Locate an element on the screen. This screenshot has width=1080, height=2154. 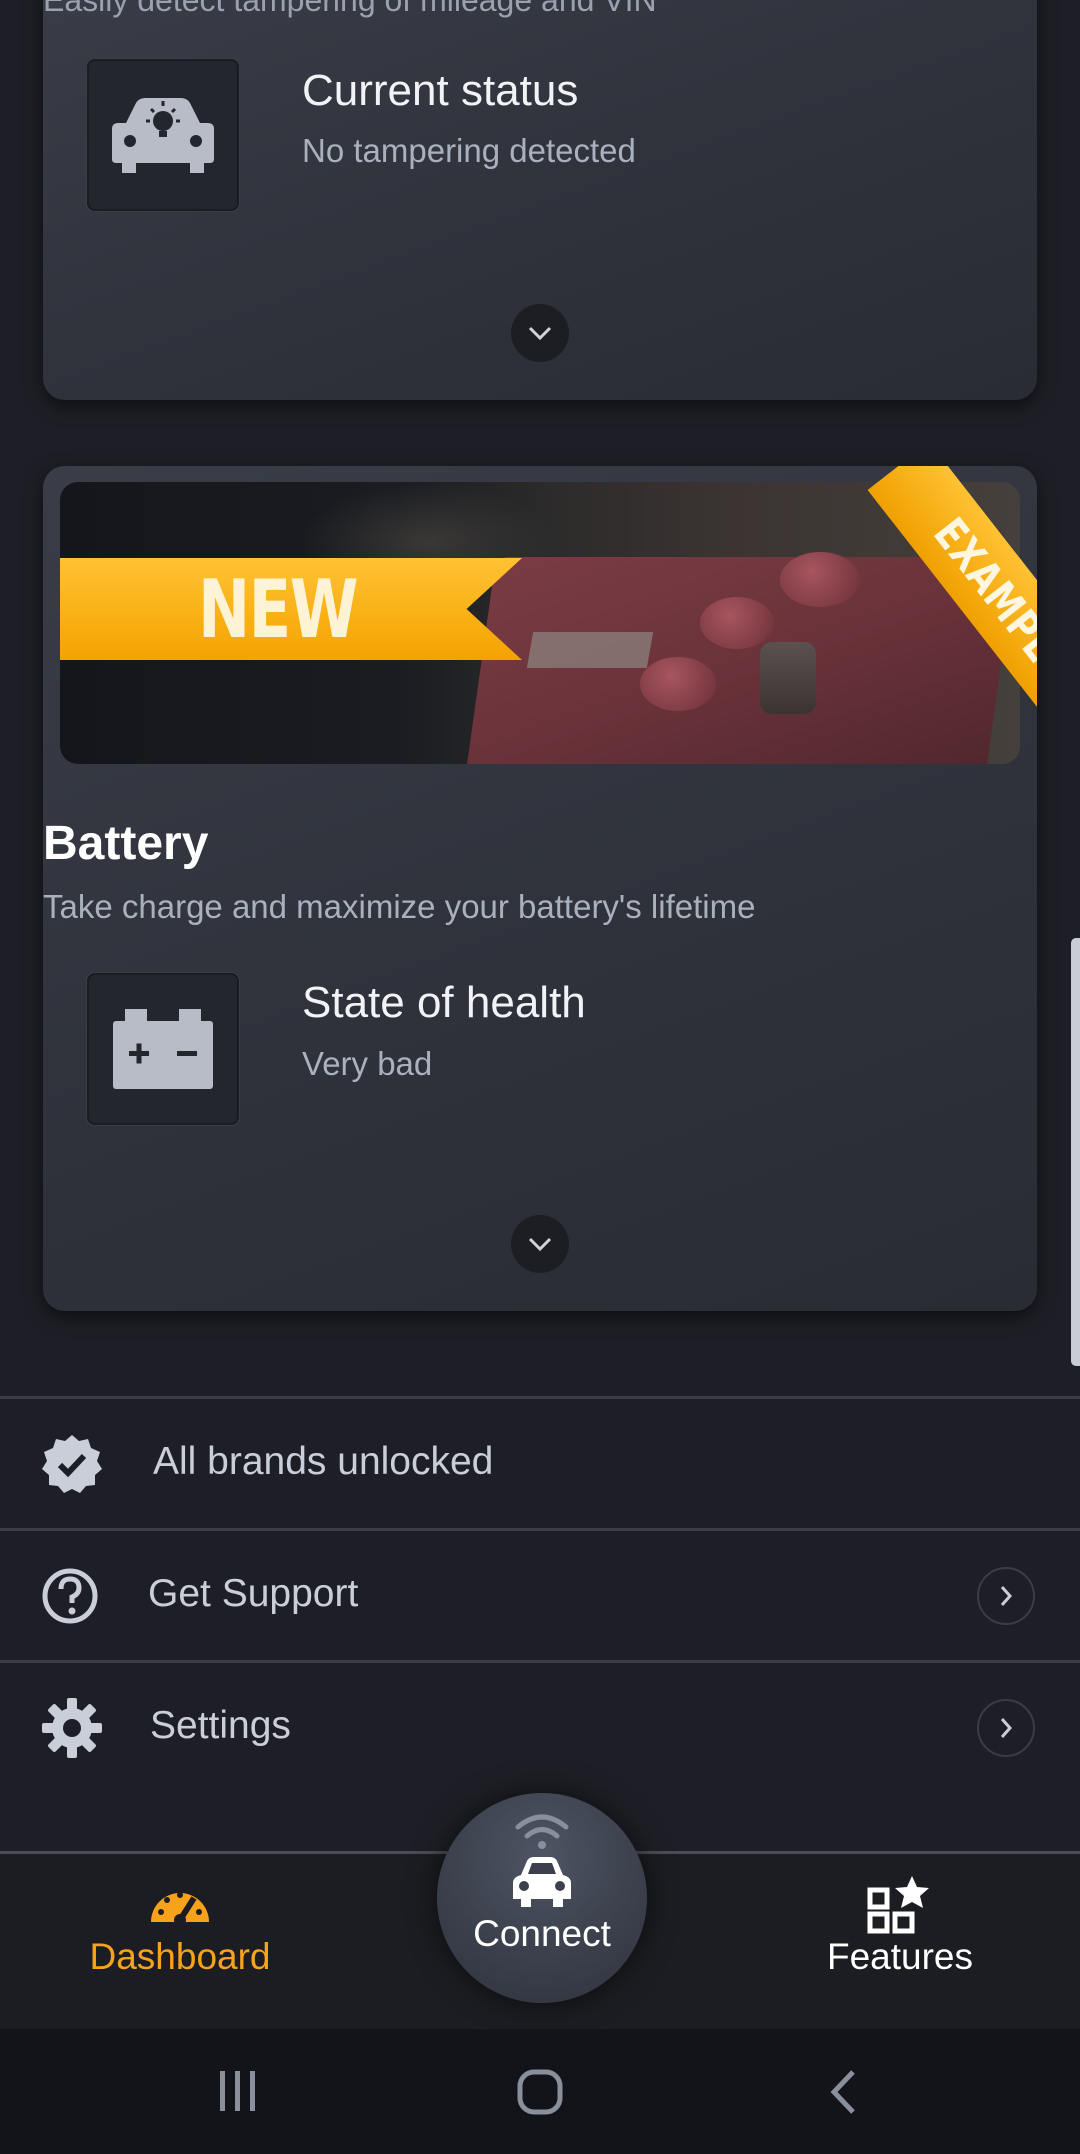
connect-button: Connect is located at coordinates (542, 1898).